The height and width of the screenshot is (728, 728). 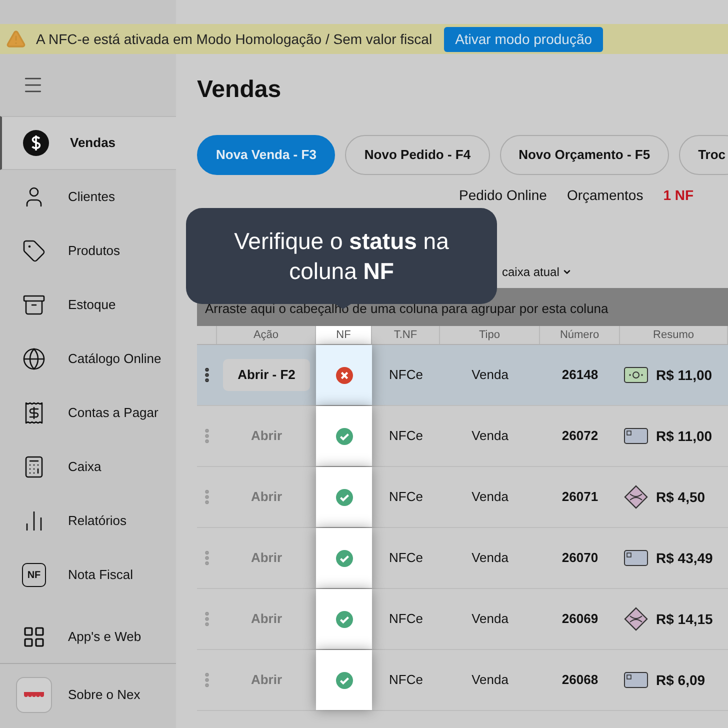 What do you see at coordinates (88, 413) in the screenshot?
I see `sidebar-item: Contas a Pagar` at bounding box center [88, 413].